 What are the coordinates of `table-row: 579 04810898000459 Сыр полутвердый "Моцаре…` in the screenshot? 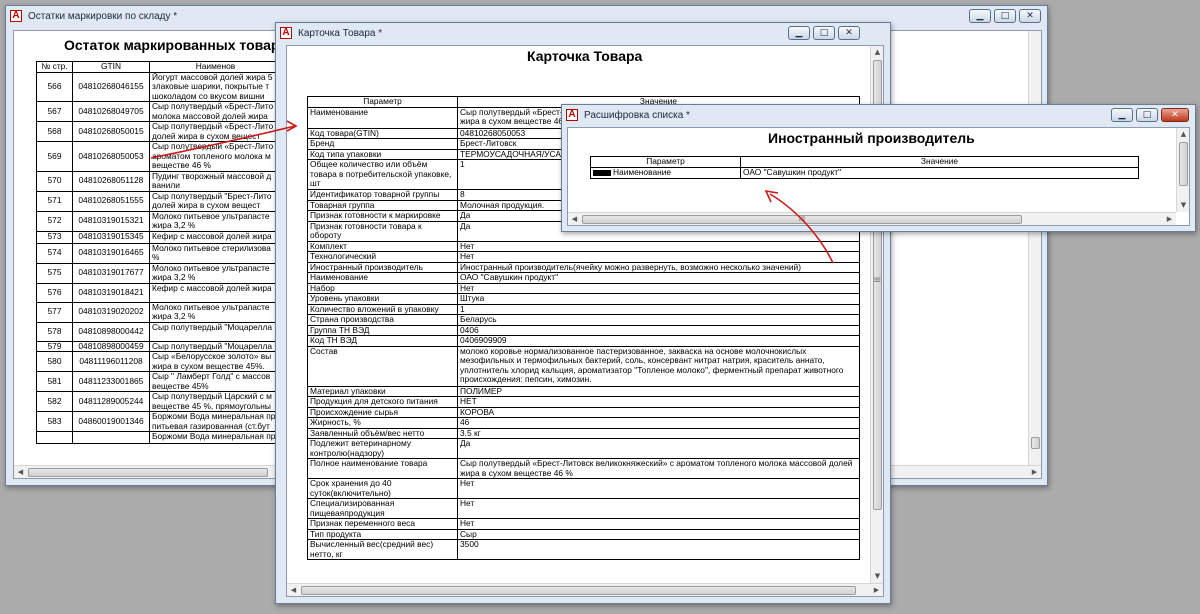 It's located at (159, 346).